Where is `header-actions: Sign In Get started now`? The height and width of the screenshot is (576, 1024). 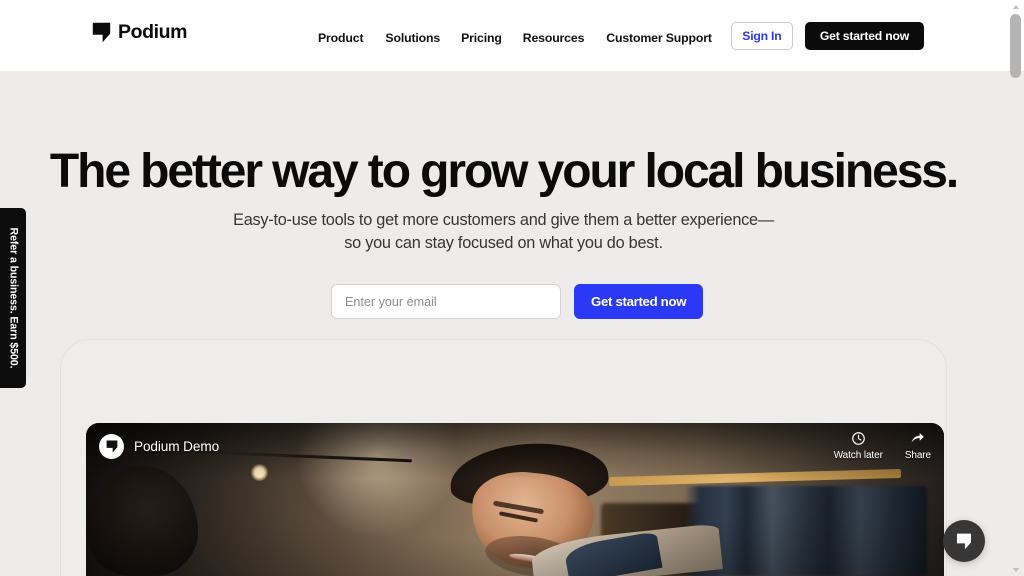
header-actions: Sign In Get started now is located at coordinates (827, 36).